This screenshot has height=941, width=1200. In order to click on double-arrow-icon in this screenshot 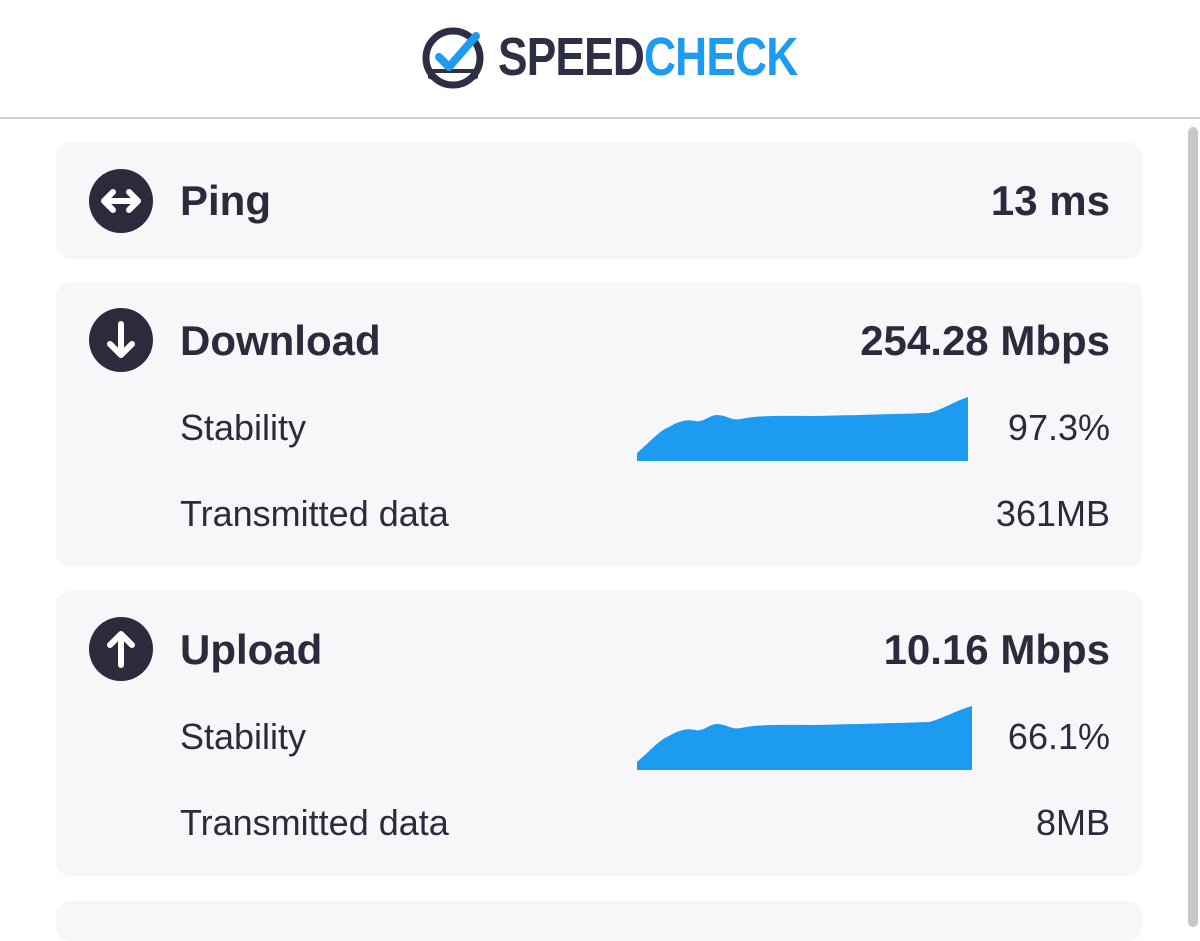, I will do `click(121, 201)`.